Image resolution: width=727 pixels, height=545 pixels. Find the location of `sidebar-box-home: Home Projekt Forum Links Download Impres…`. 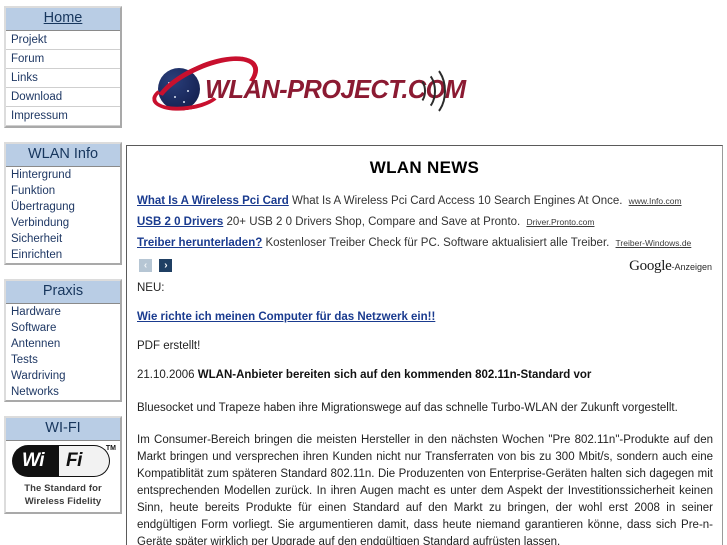

sidebar-box-home: Home Projekt Forum Links Download Impres… is located at coordinates (63, 67).